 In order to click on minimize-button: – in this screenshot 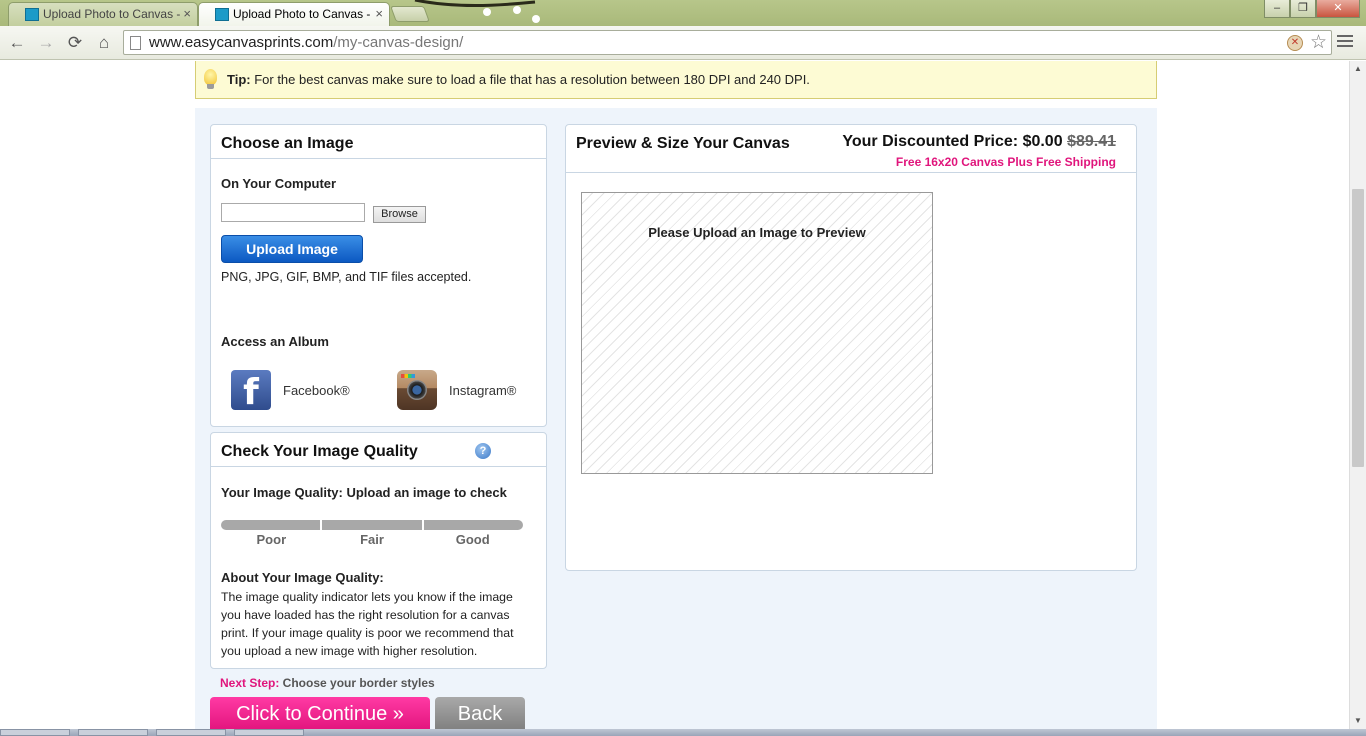, I will do `click(1277, 9)`.